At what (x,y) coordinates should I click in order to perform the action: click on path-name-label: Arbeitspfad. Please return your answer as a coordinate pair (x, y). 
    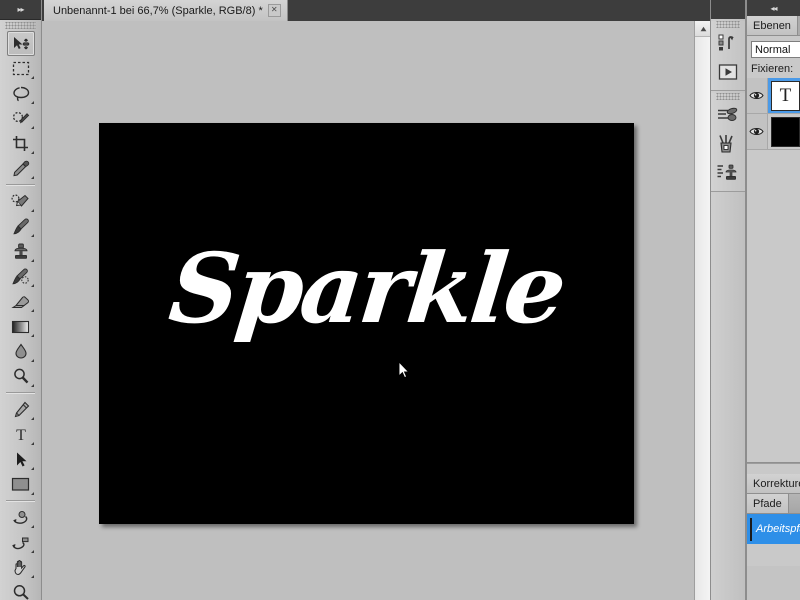
    Looking at the image, I should click on (778, 529).